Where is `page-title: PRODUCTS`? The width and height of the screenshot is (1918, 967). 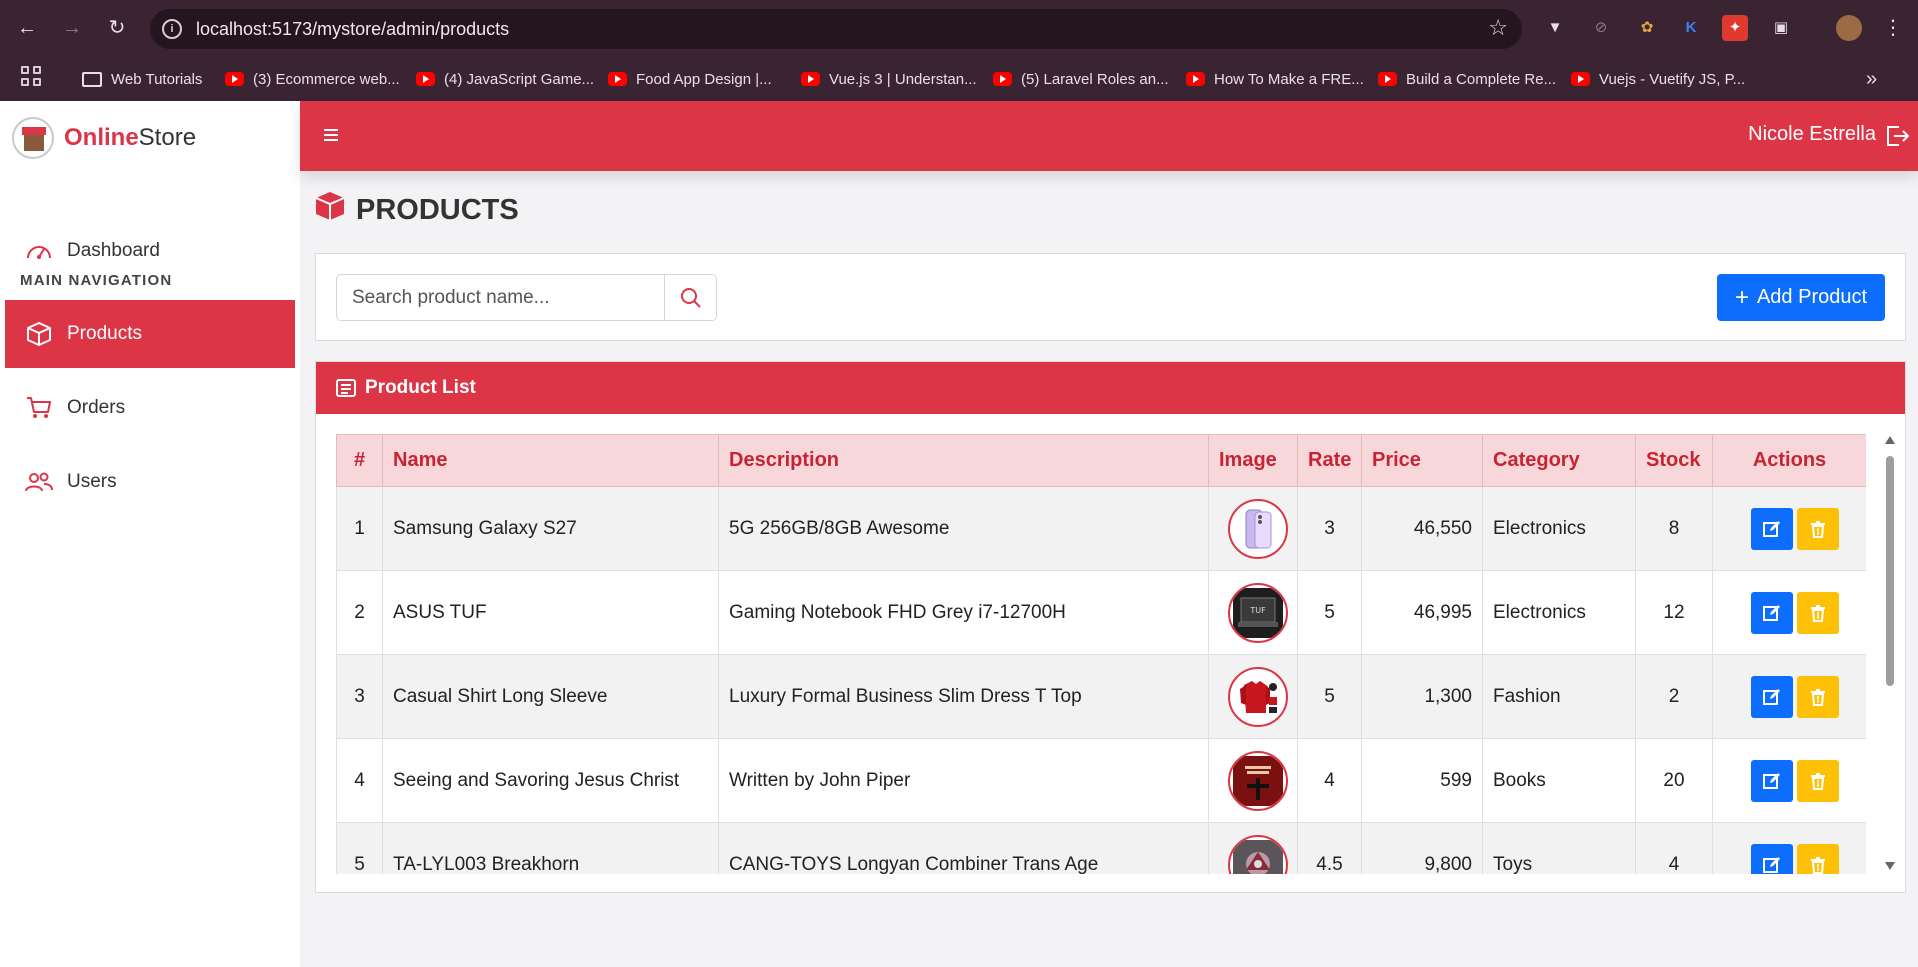
page-title: PRODUCTS is located at coordinates (416, 210).